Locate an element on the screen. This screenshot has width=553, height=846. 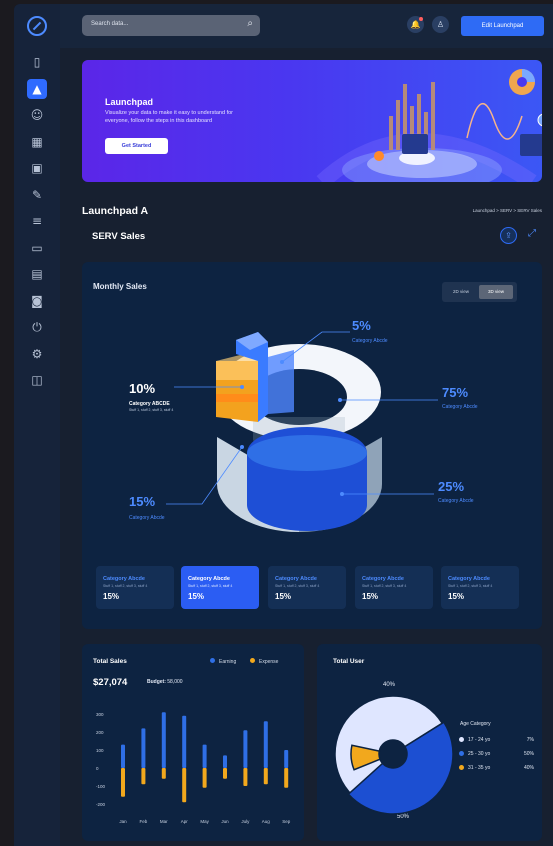
sidebar-users-icon: ☺ is located at coordinates (37, 115).